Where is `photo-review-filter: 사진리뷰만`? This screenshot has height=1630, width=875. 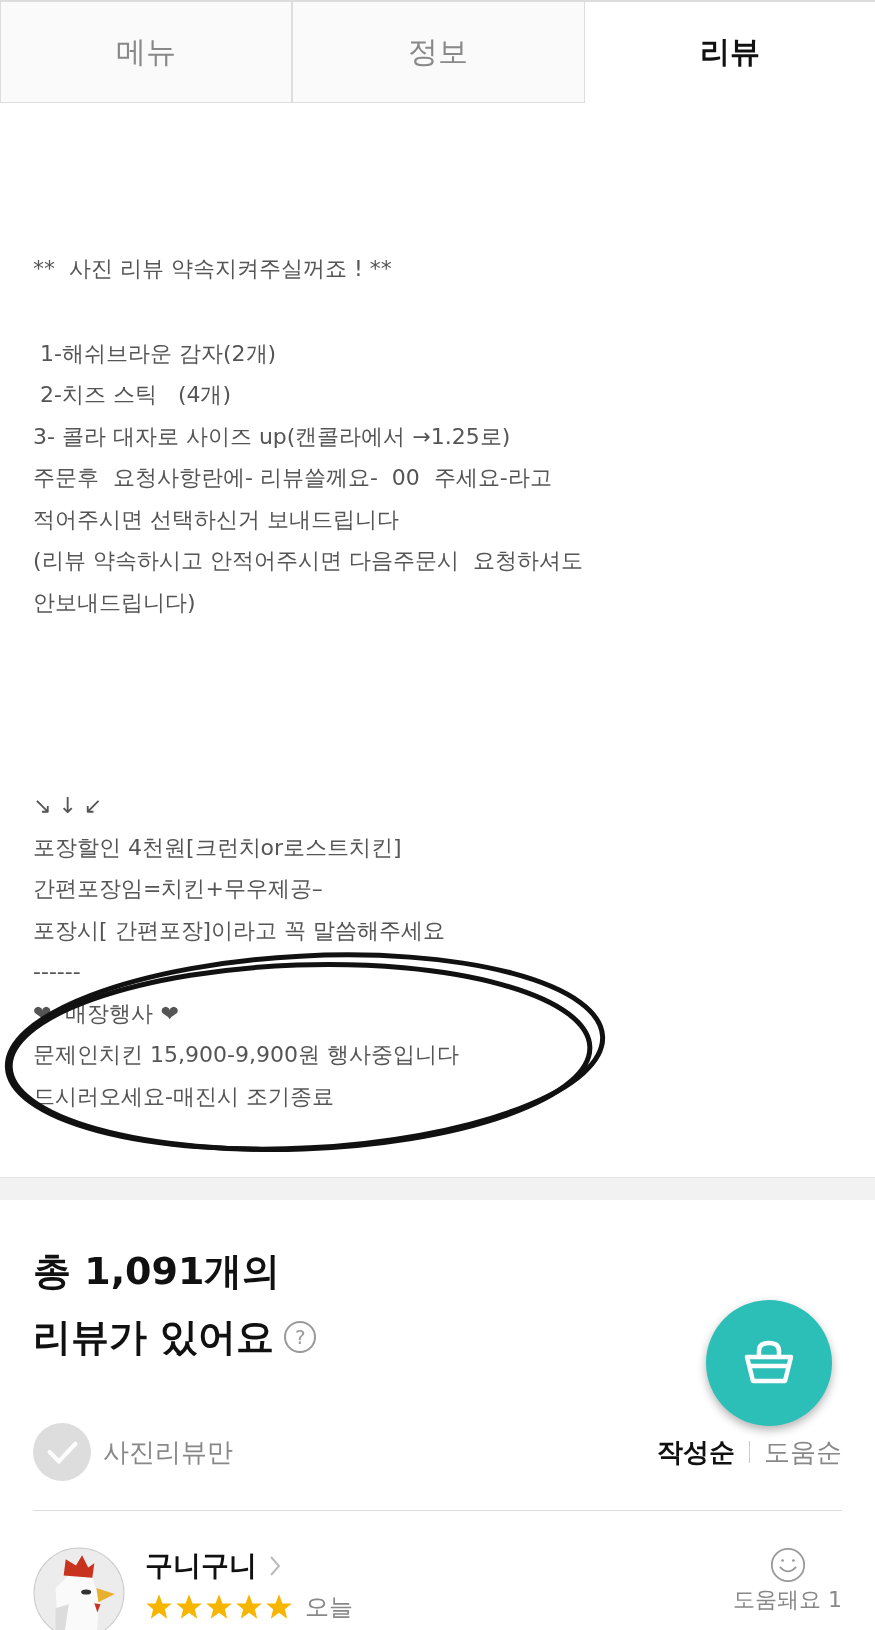 photo-review-filter: 사진리뷰만 is located at coordinates (168, 1452).